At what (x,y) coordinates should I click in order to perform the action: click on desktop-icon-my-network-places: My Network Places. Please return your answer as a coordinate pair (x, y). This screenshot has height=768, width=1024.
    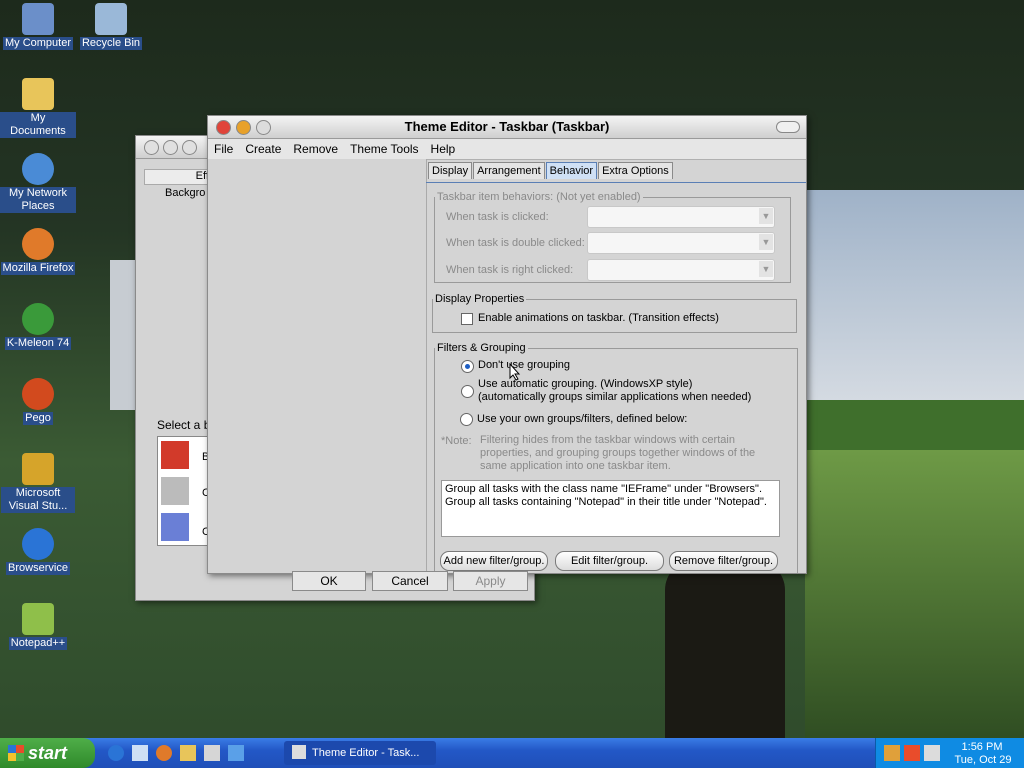
    Looking at the image, I should click on (38, 183).